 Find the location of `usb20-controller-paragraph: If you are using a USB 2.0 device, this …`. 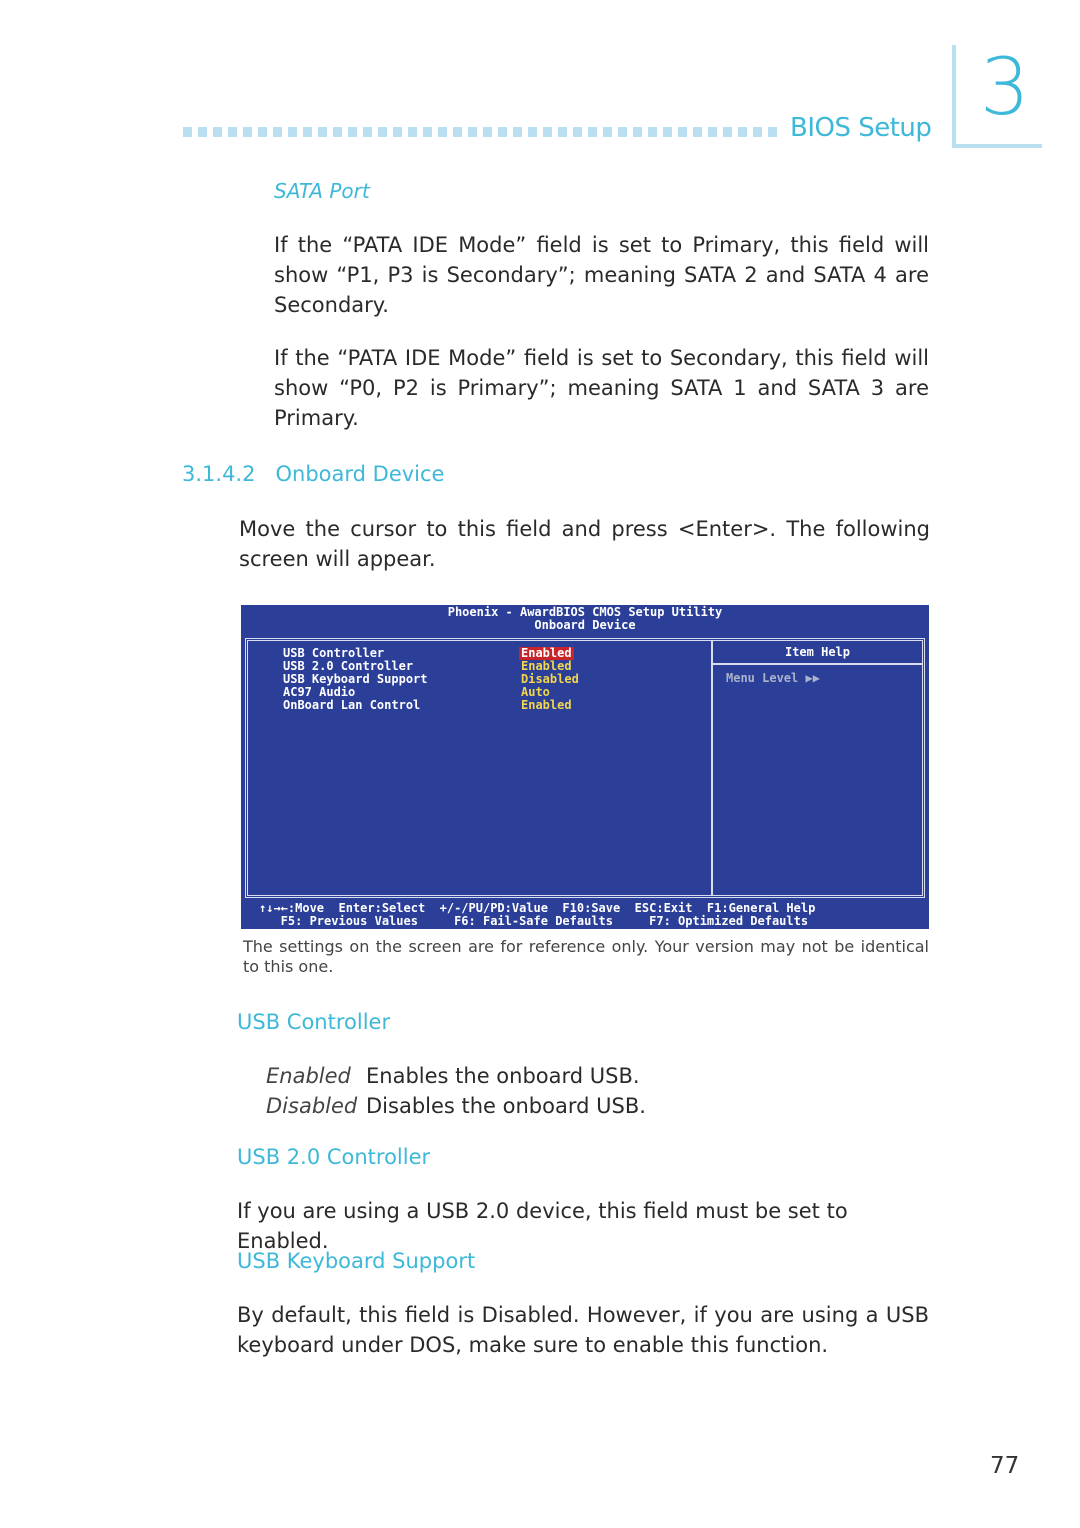

usb20-controller-paragraph: If you are using a USB 2.0 device, this … is located at coordinates (542, 1226).